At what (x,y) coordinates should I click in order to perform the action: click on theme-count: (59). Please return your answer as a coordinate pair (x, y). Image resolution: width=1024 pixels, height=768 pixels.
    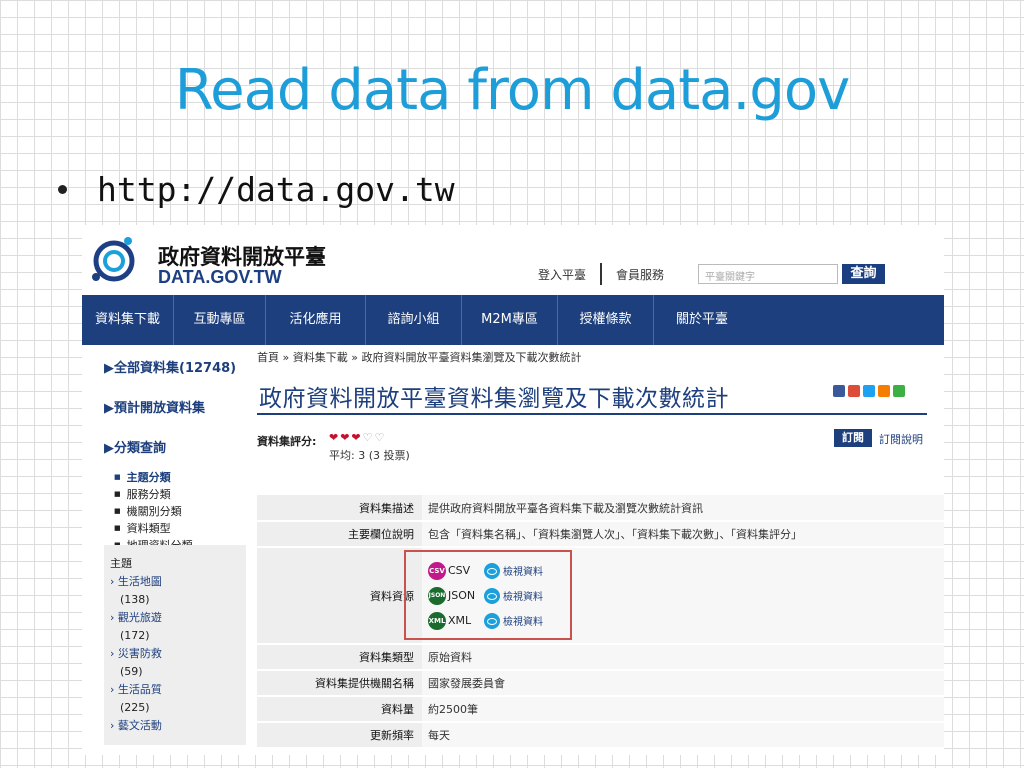
    Looking at the image, I should click on (131, 671).